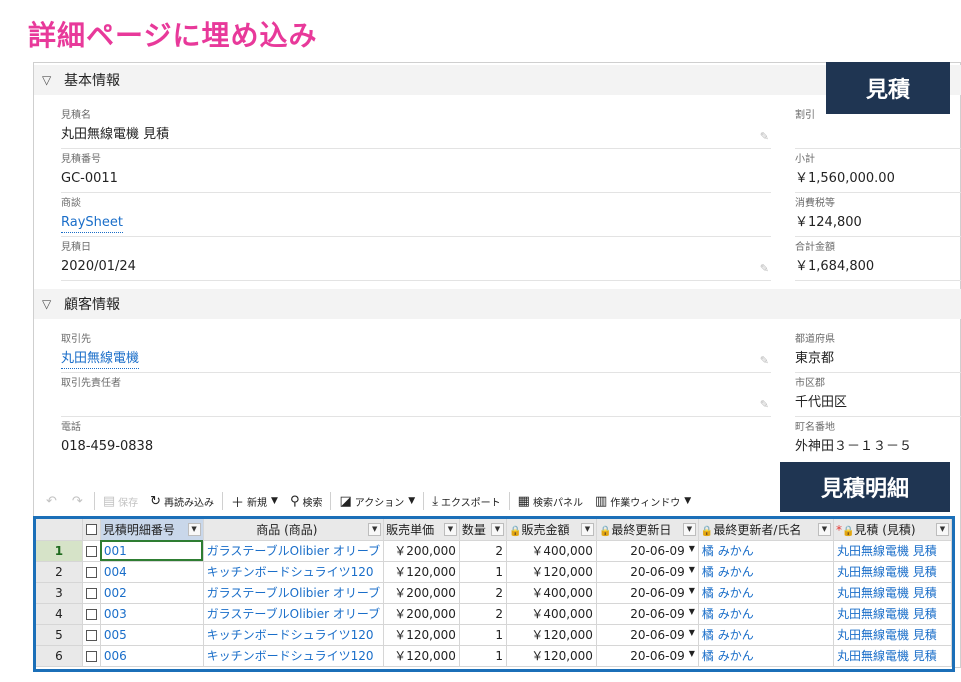  Describe the element at coordinates (466, 501) in the screenshot. I see `export-button: ⤓ エクスポート` at that location.